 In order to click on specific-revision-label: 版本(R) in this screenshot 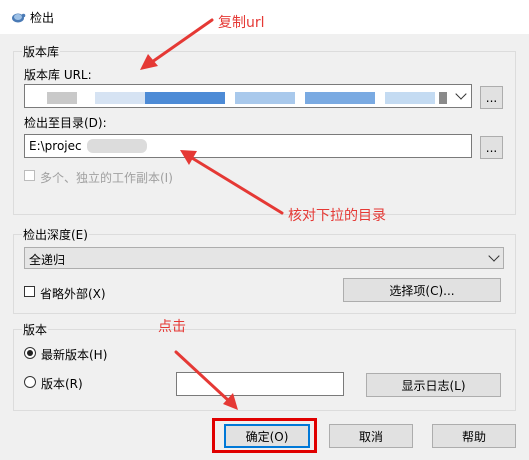, I will do `click(62, 384)`.